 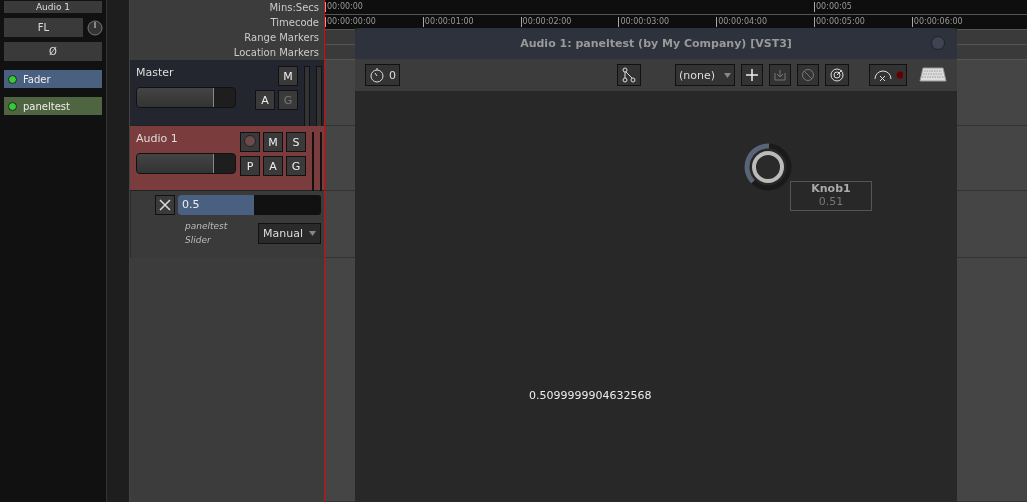 What do you see at coordinates (644, 22) in the screenshot?
I see `ruler-tick-label: 00:00:03:00` at bounding box center [644, 22].